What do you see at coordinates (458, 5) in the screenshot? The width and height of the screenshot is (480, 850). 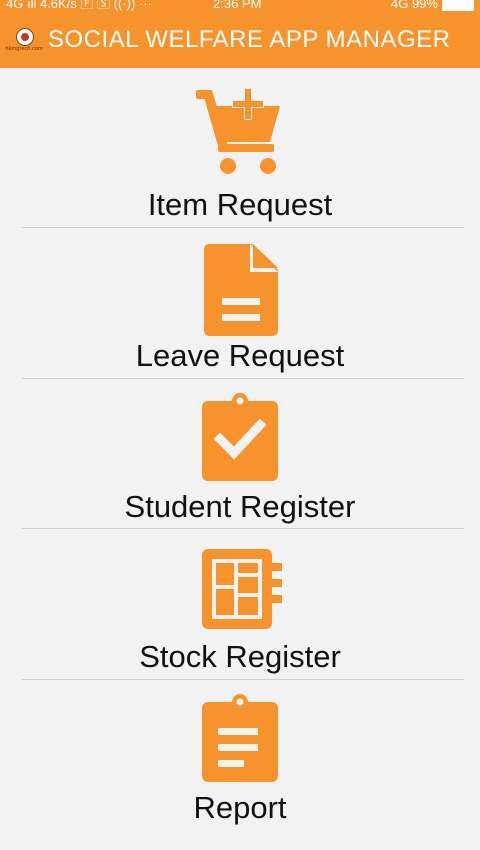 I see `battery-icon` at bounding box center [458, 5].